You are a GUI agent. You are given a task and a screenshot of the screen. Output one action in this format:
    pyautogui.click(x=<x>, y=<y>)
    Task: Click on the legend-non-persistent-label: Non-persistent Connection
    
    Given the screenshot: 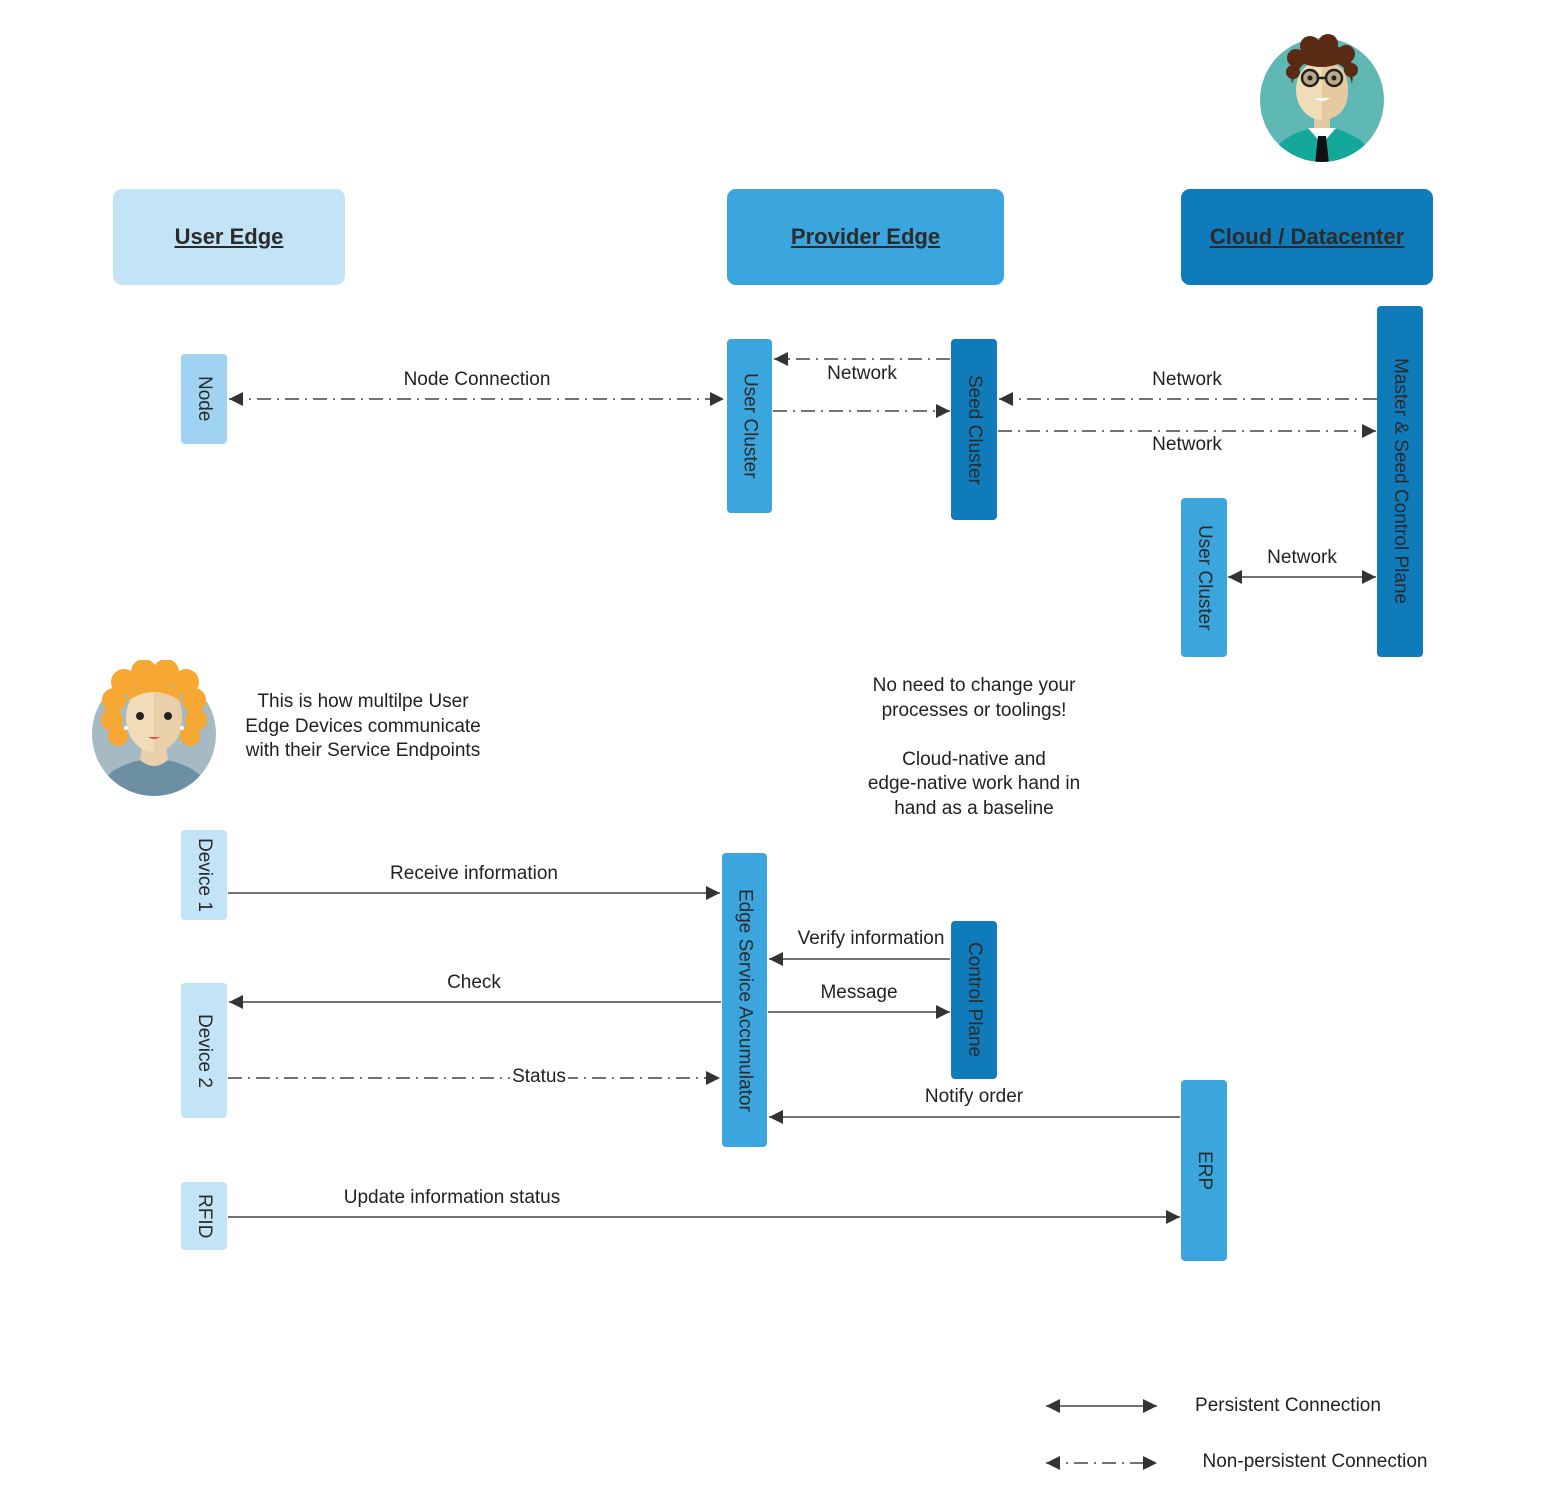 What is the action you would take?
    pyautogui.click(x=1315, y=1461)
    